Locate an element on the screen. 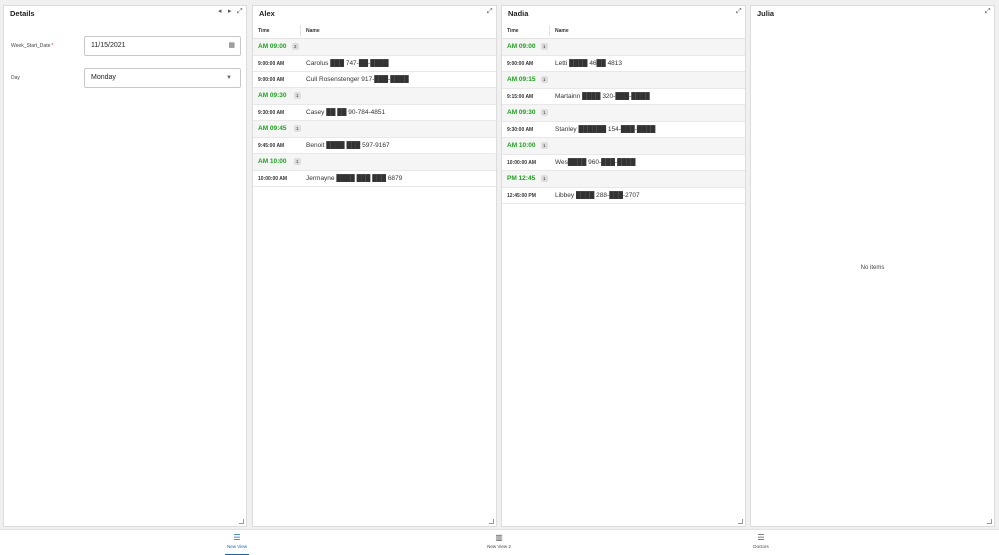 The height and width of the screenshot is (555, 999). group-row: PM 12:45 1 is located at coordinates (623, 179).